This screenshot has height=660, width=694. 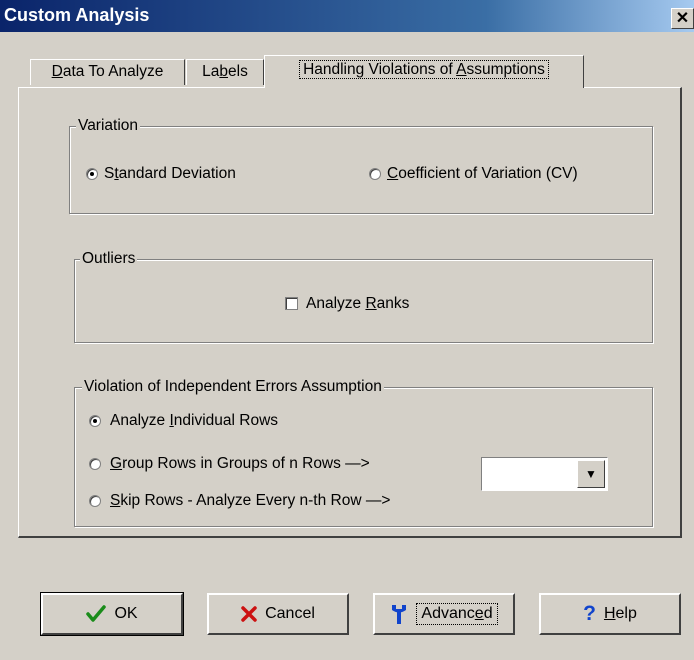 What do you see at coordinates (108, 126) in the screenshot?
I see `variation-legend: Variation` at bounding box center [108, 126].